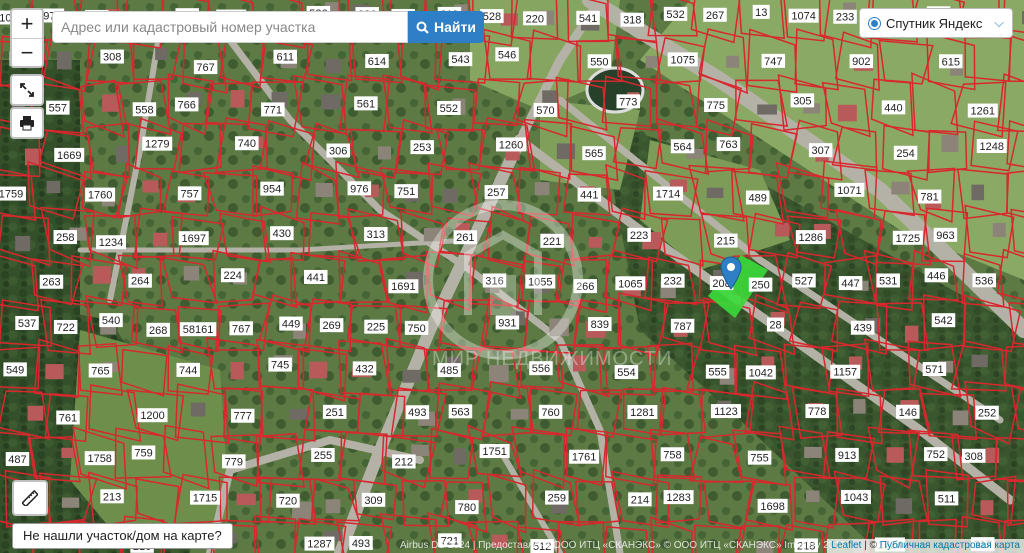 Image resolution: width=1024 pixels, height=553 pixels. What do you see at coordinates (715, 14) in the screenshot?
I see `parcel-label: 267` at bounding box center [715, 14].